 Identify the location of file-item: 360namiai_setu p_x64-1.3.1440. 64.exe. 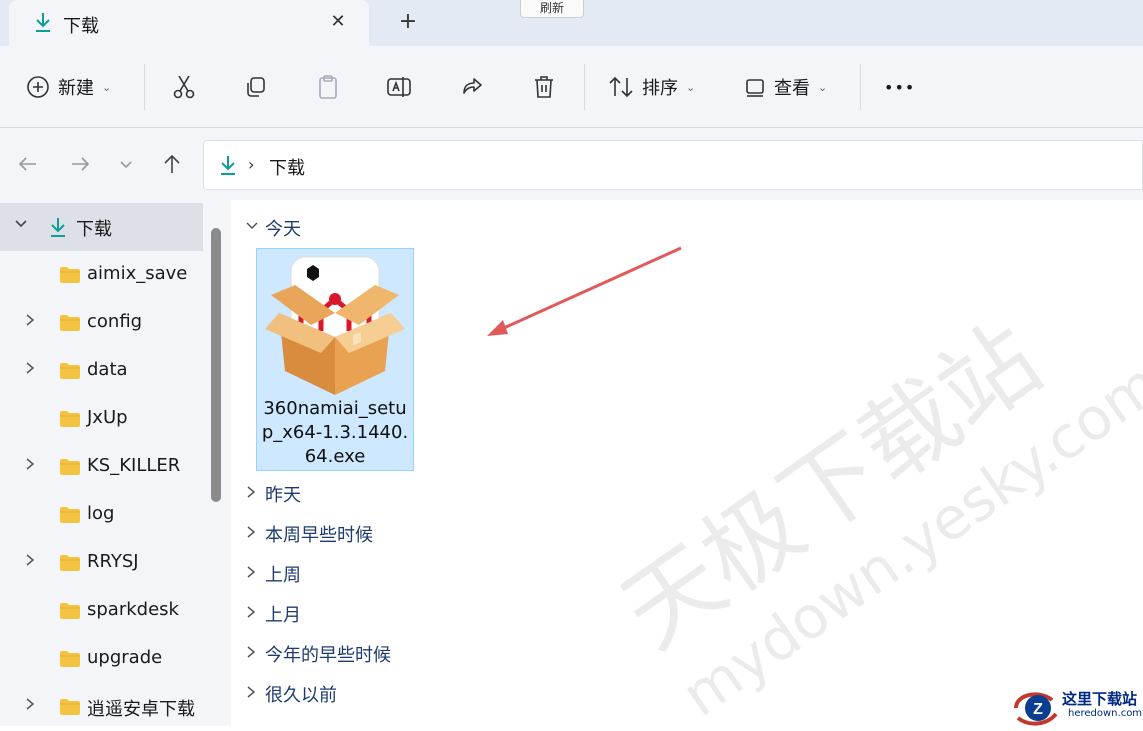
(335, 359).